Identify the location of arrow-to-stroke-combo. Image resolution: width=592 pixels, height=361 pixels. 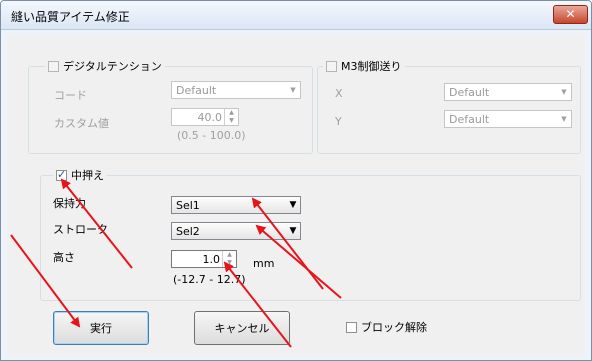
(298, 261).